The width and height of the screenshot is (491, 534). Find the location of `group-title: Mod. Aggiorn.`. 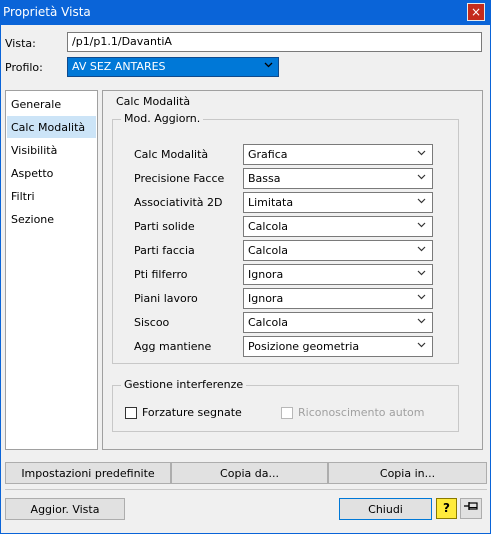

group-title: Mod. Aggiorn. is located at coordinates (162, 118).